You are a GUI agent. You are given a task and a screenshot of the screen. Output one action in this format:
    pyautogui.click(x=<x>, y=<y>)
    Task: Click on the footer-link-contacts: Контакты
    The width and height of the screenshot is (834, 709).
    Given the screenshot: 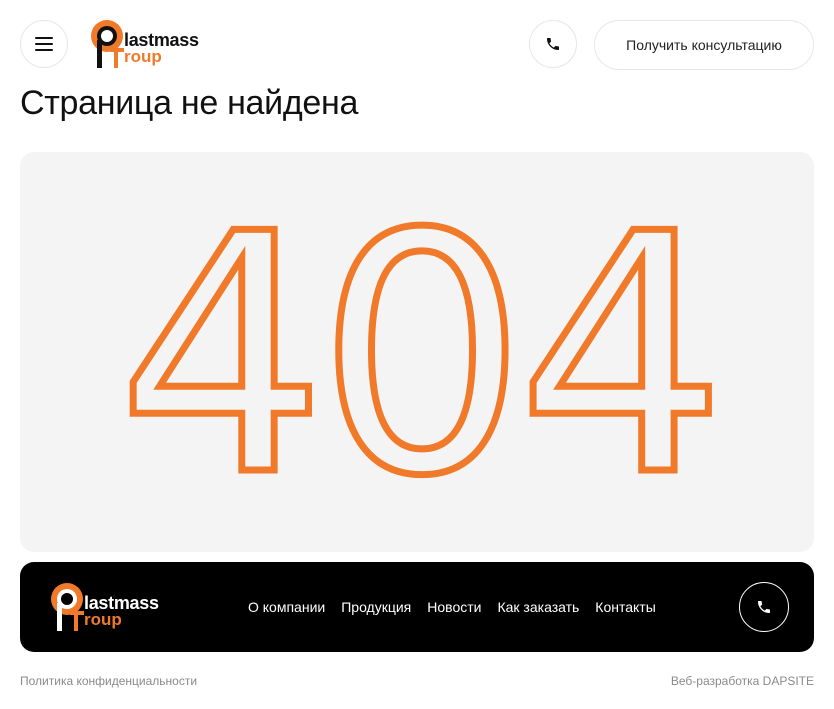 What is the action you would take?
    pyautogui.click(x=625, y=607)
    